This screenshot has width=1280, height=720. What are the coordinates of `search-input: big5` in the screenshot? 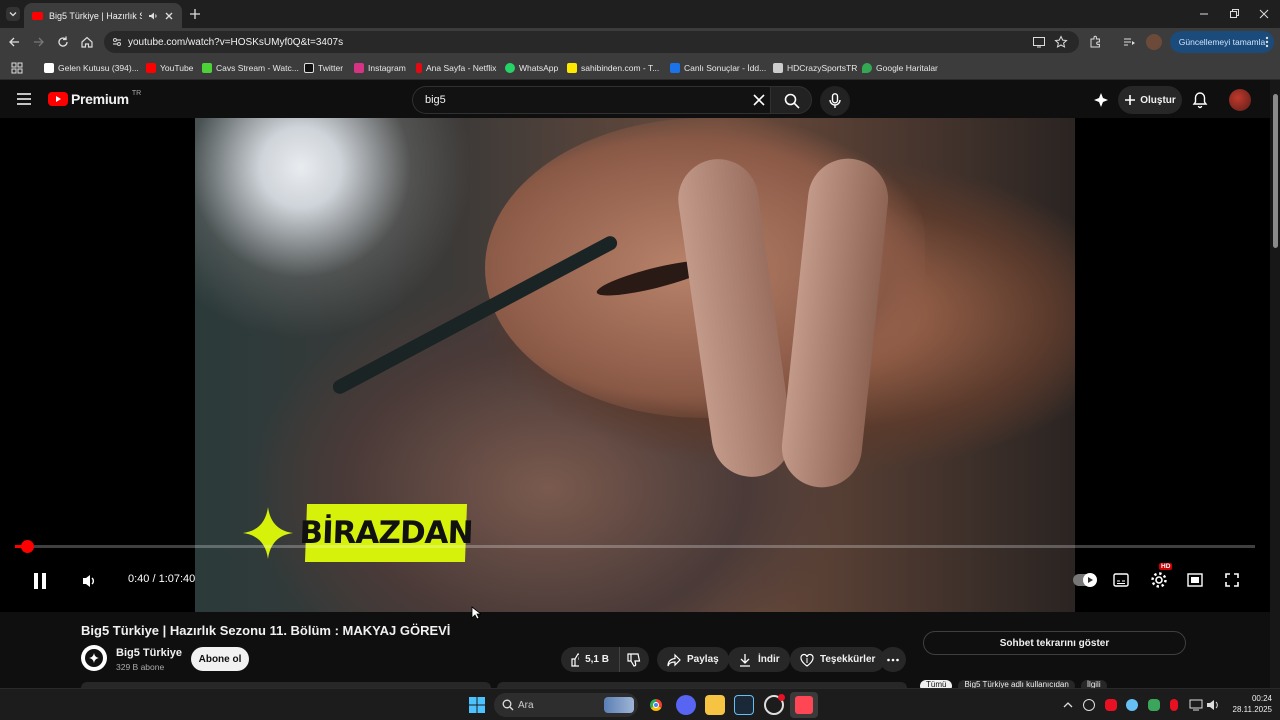 It's located at (591, 100).